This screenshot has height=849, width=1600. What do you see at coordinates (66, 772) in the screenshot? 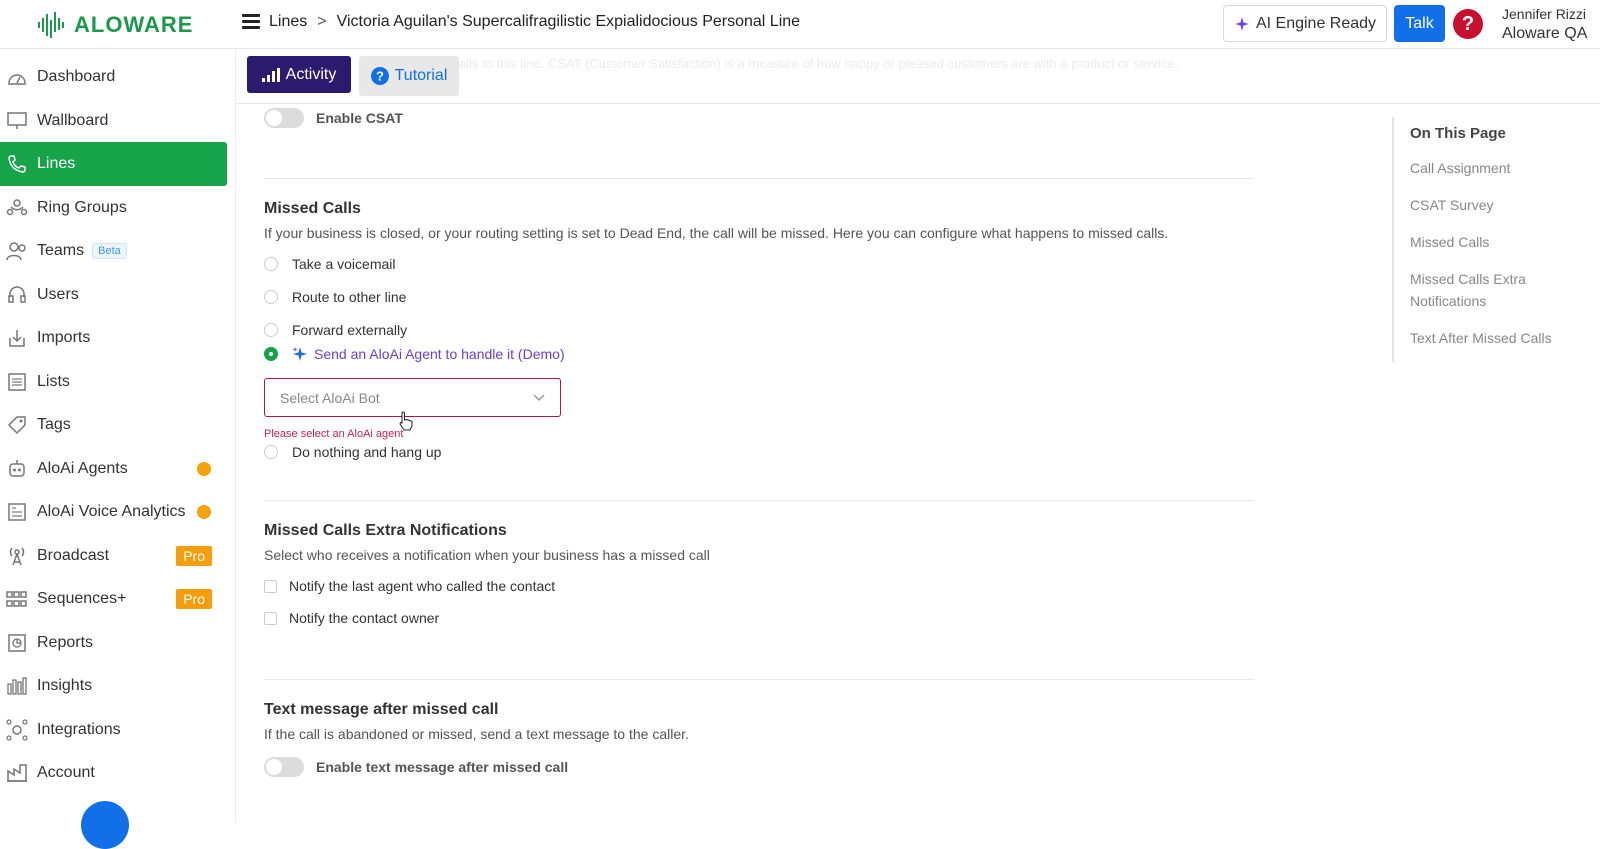
I see `sidebar-item-label: Account` at bounding box center [66, 772].